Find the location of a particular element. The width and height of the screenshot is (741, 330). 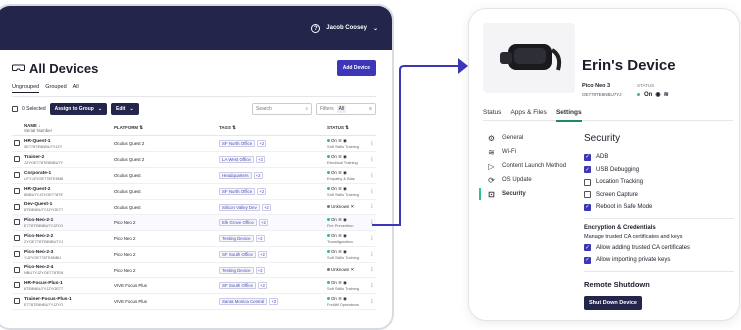

assign-group-button: Assign to Group ⌄ is located at coordinates (78, 109).